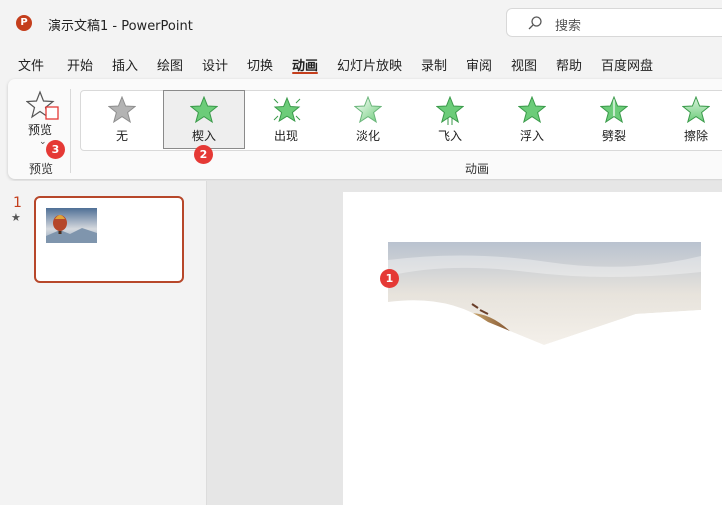 This screenshot has height=505, width=722. Describe the element at coordinates (31, 64) in the screenshot. I see `tab-file: 文件` at that location.